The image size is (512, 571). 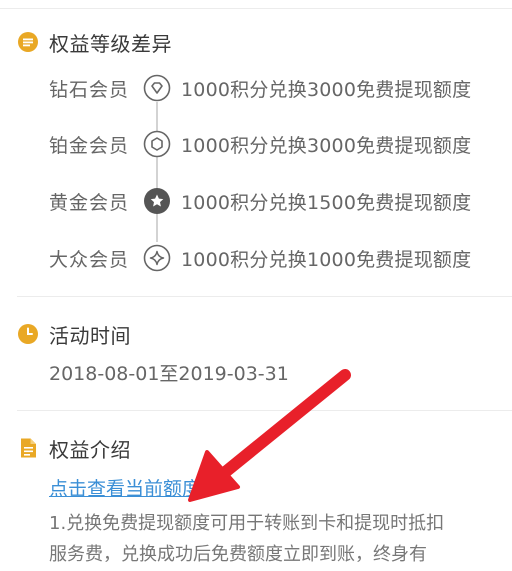 I want to click on tier-row-platinum: 铂金会员 1000积分兑换3000免费提现额度, so click(x=260, y=144).